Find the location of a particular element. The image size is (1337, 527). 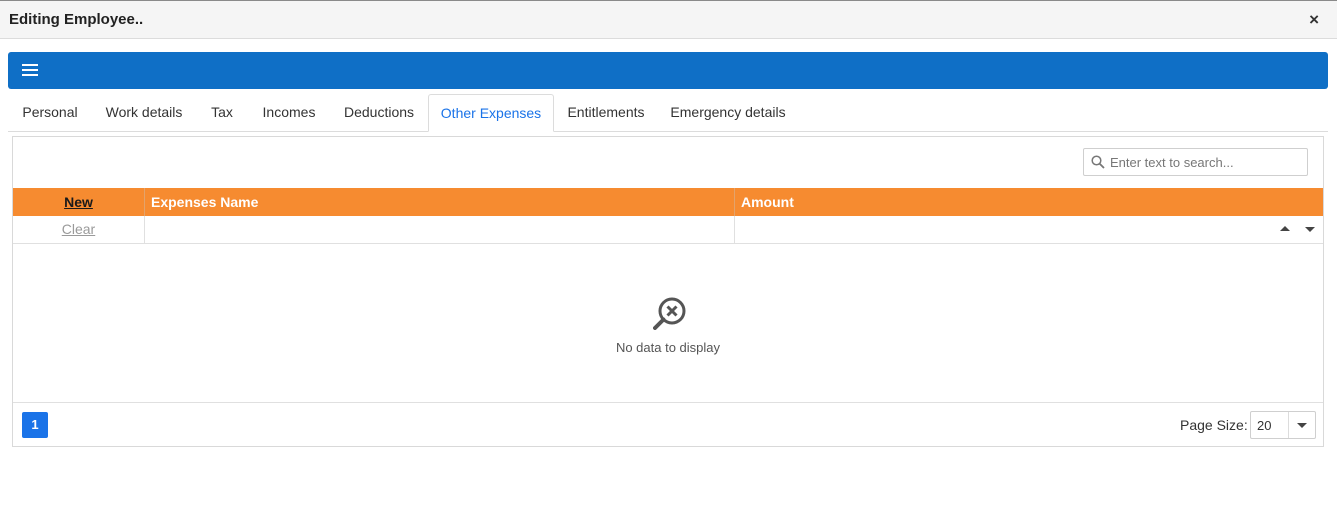

dialog-title: Editing Employee.. is located at coordinates (76, 19).